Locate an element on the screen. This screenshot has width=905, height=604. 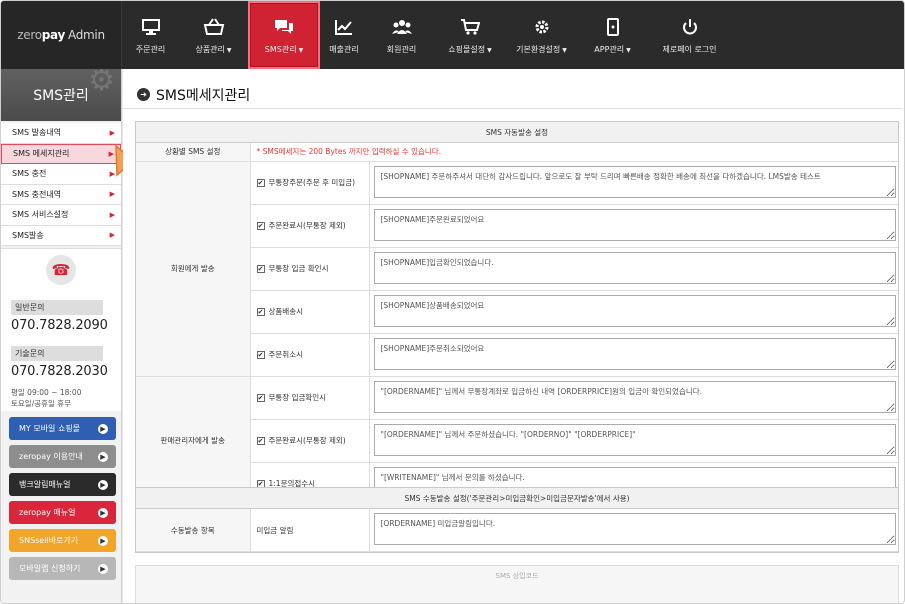
nav-item-label: 쇼핑몰설정 ▼ is located at coordinates (470, 49).